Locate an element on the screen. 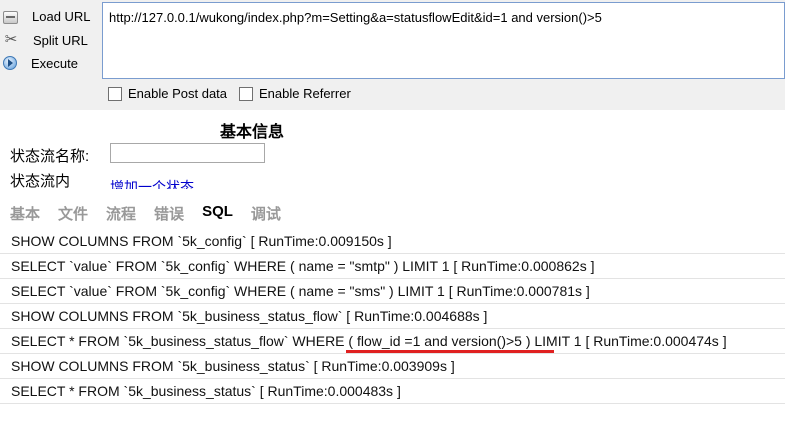  execute-label: Execute is located at coordinates (54, 63).